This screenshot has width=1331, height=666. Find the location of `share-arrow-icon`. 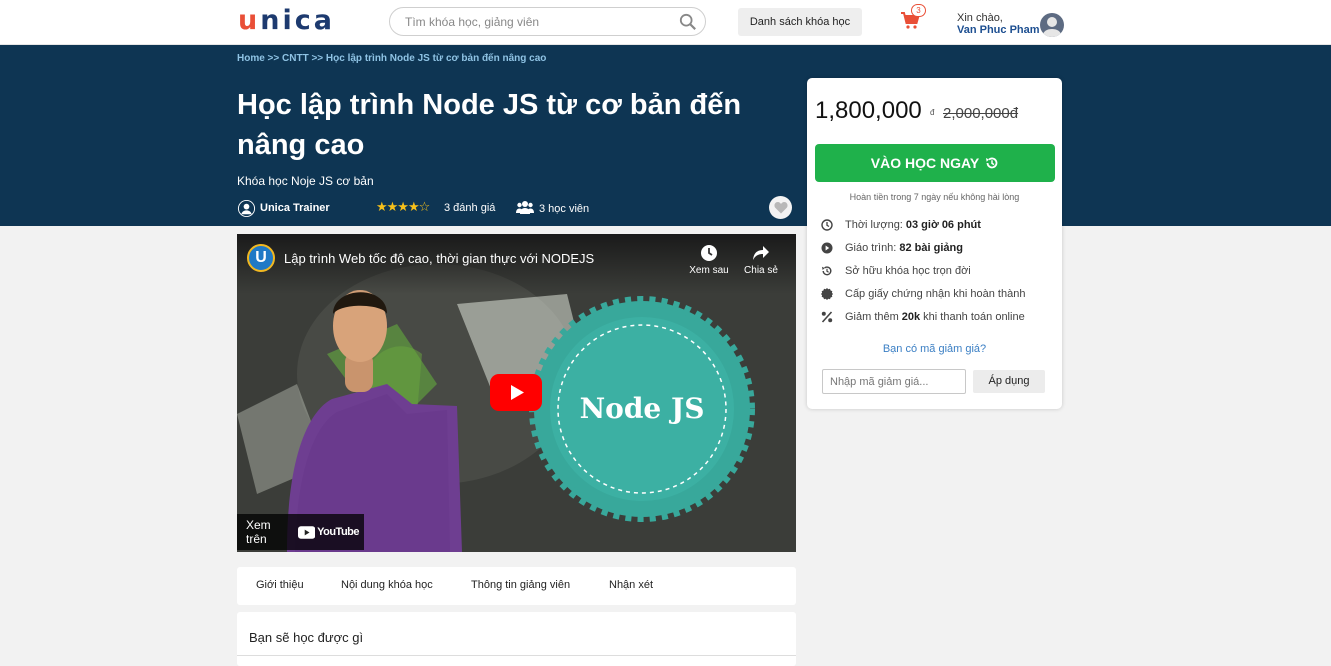

share-arrow-icon is located at coordinates (761, 253).